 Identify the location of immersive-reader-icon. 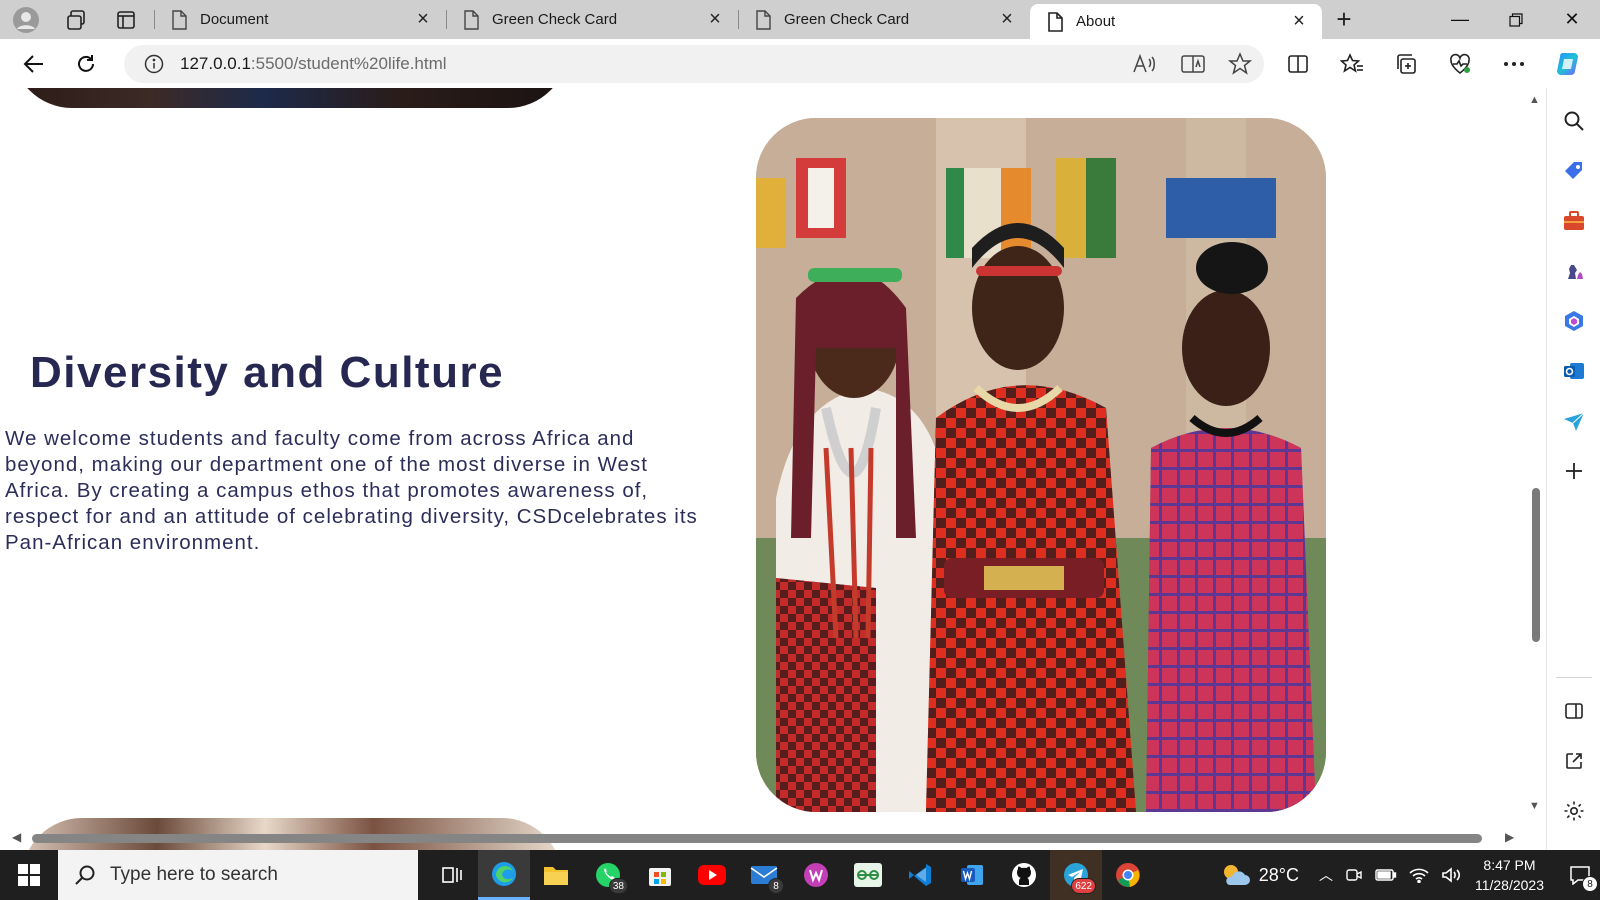
(1193, 64).